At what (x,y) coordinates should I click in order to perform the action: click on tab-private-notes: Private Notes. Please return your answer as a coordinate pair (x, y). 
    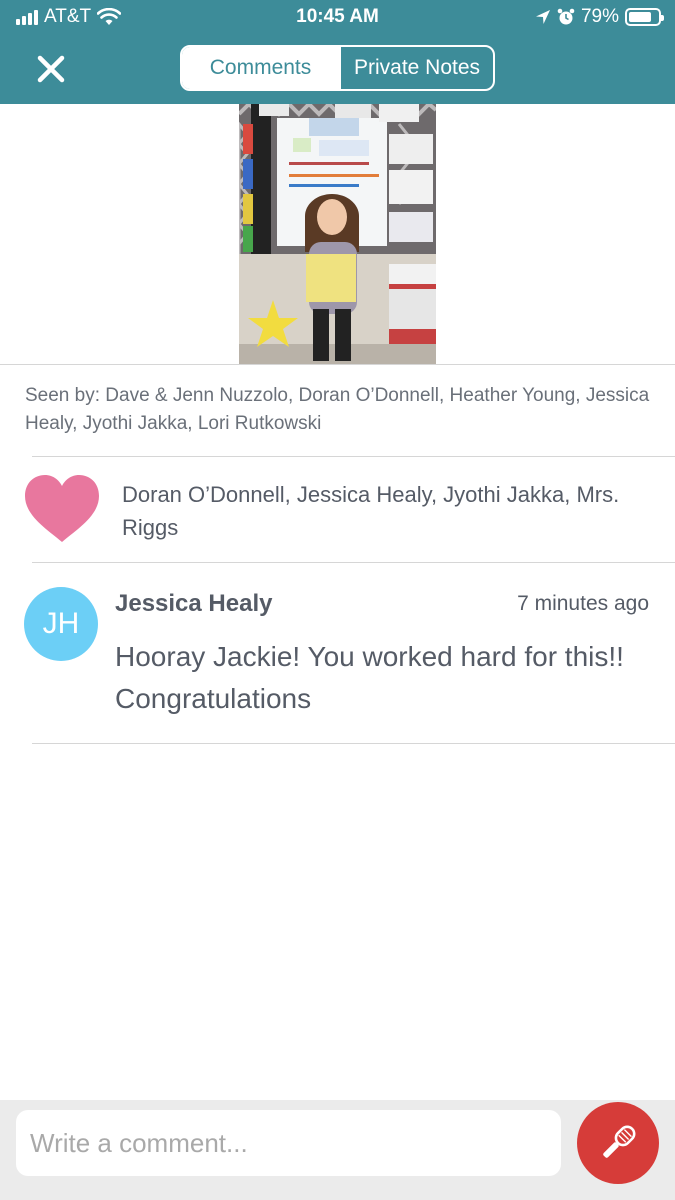
    Looking at the image, I should click on (416, 68).